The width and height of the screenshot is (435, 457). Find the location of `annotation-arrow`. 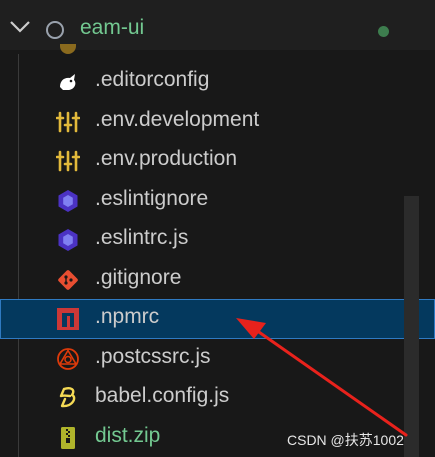

annotation-arrow is located at coordinates (322, 377).